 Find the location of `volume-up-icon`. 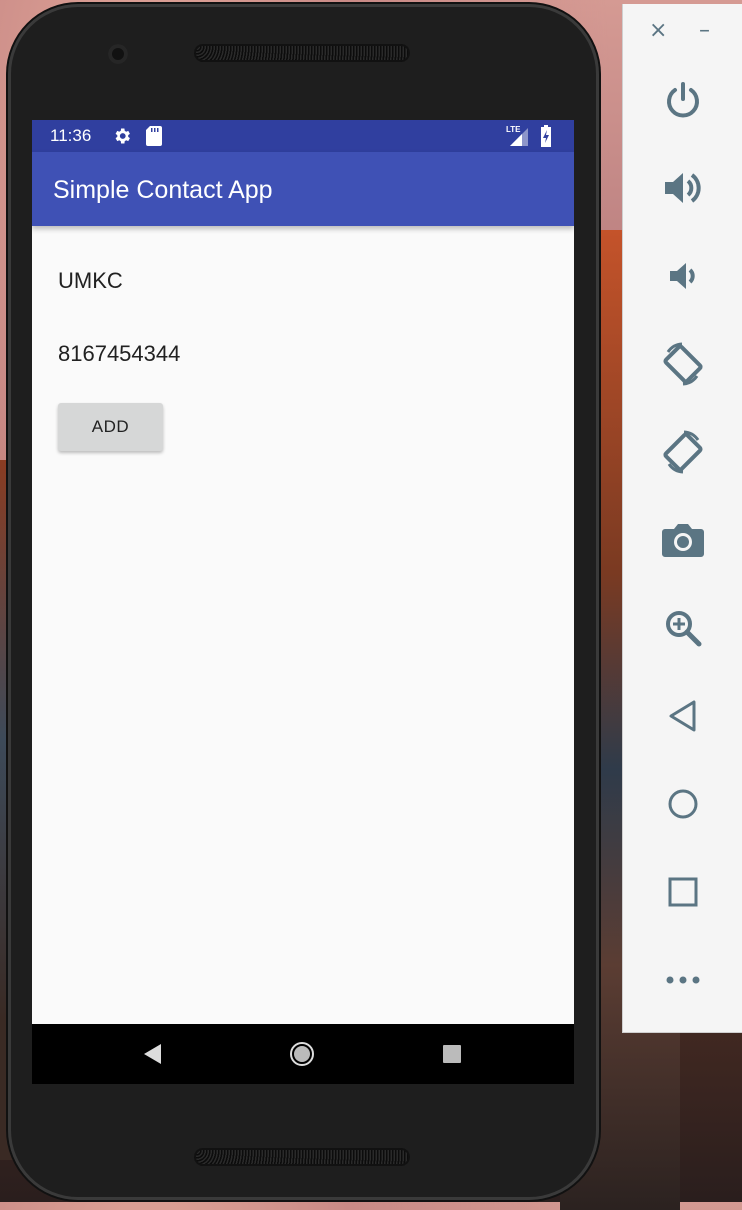

volume-up-icon is located at coordinates (683, 188).